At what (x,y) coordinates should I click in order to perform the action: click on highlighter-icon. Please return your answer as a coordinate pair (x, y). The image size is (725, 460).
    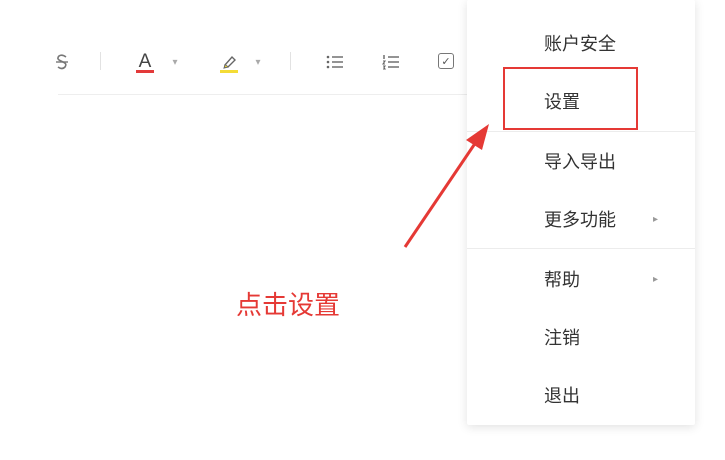
    Looking at the image, I should click on (229, 62).